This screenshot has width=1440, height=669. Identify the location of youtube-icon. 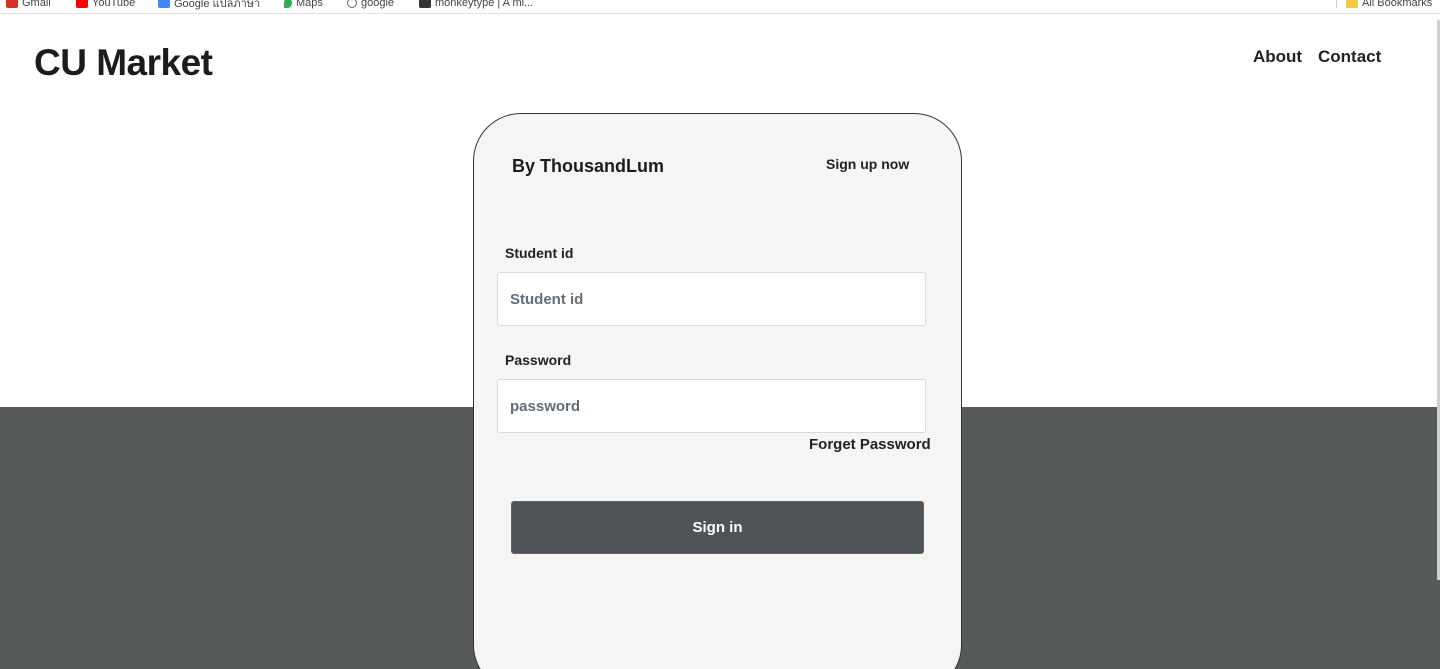
(82, 4).